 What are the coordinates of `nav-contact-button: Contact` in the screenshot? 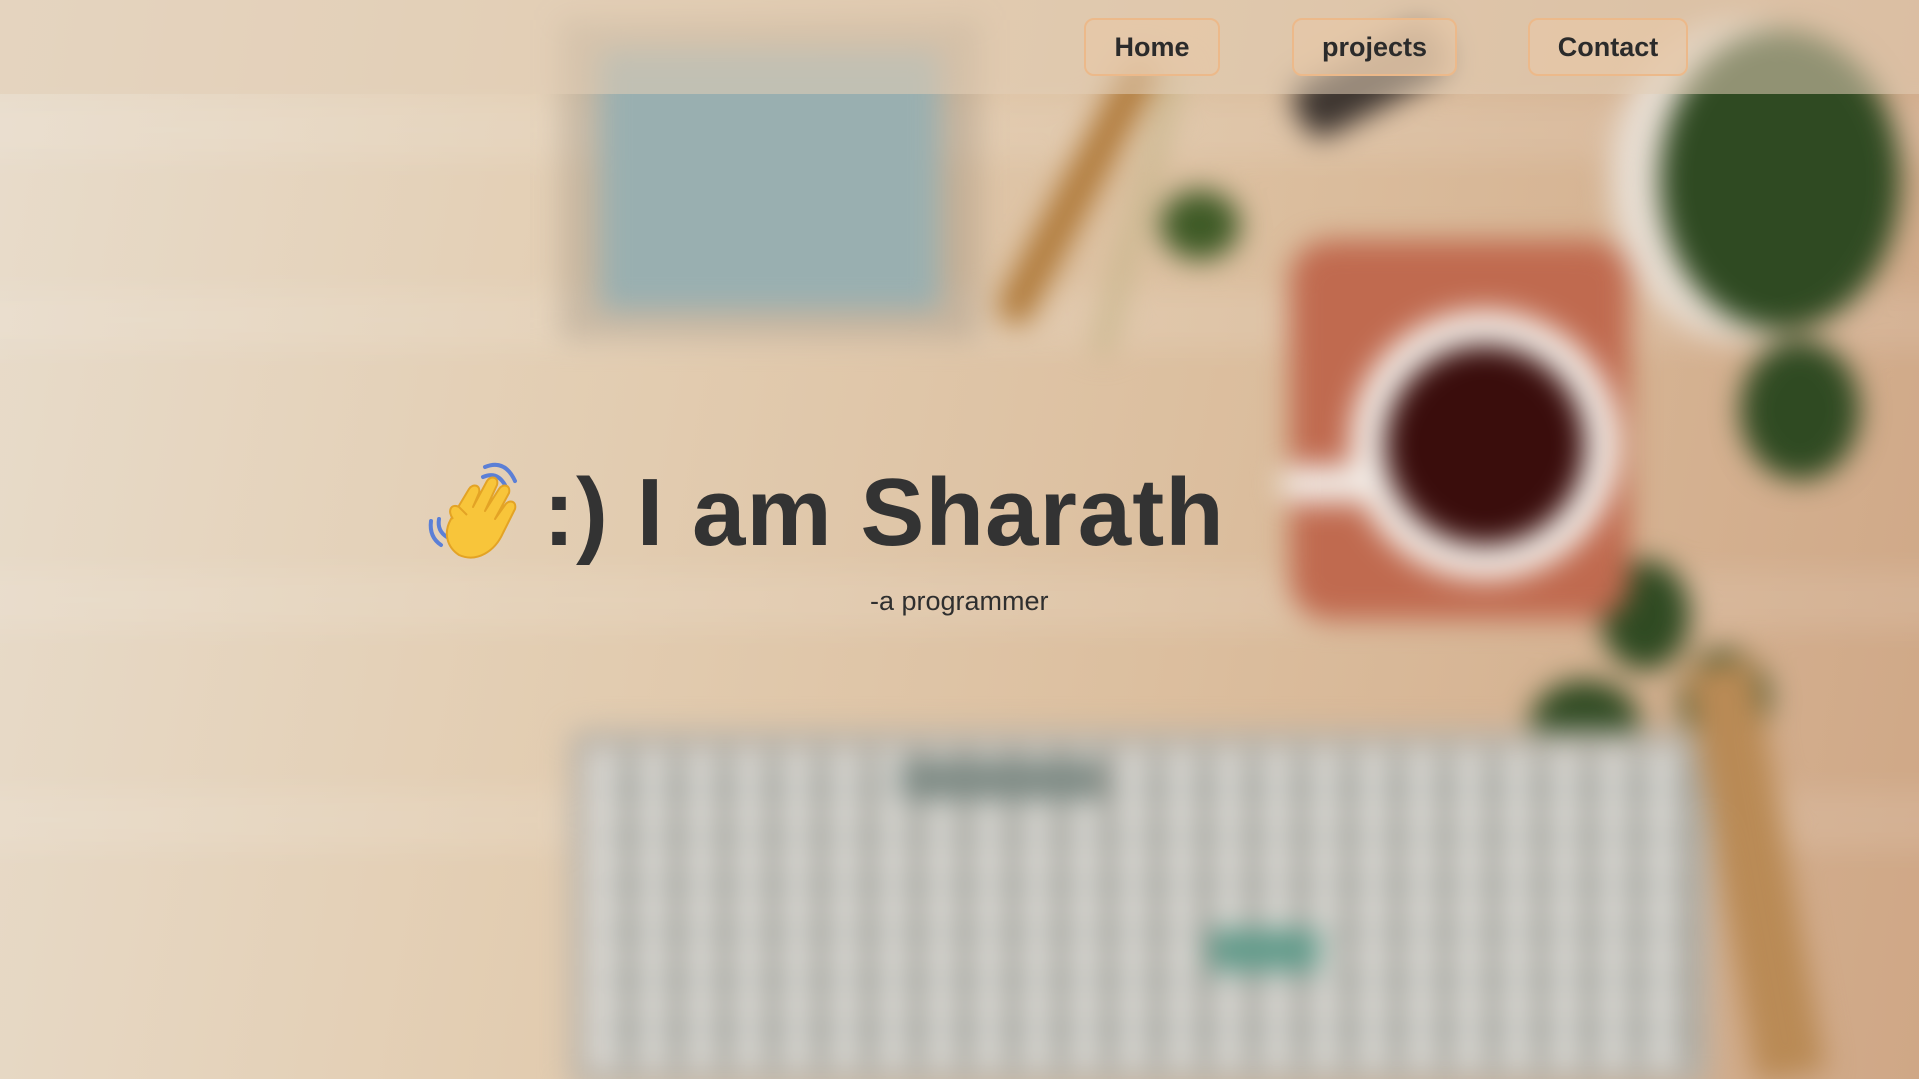 It's located at (1608, 47).